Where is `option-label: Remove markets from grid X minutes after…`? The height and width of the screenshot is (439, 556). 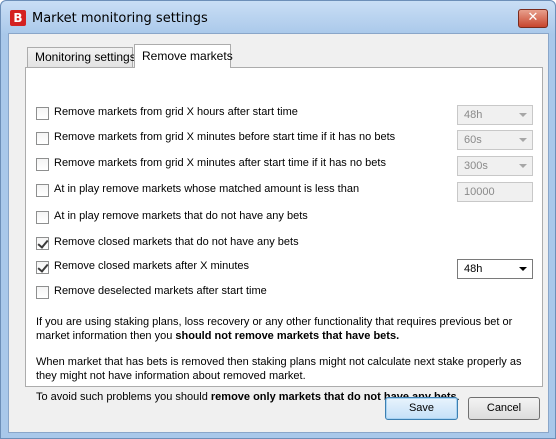
option-label: Remove markets from grid X minutes after… is located at coordinates (220, 163).